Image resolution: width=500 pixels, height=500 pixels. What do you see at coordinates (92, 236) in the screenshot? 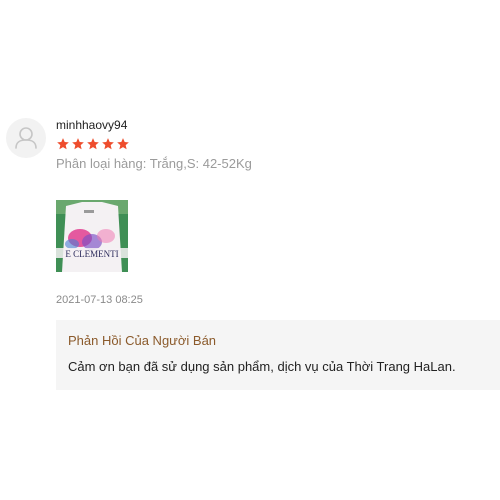
I see `review-photo: E CLEMENTI` at bounding box center [92, 236].